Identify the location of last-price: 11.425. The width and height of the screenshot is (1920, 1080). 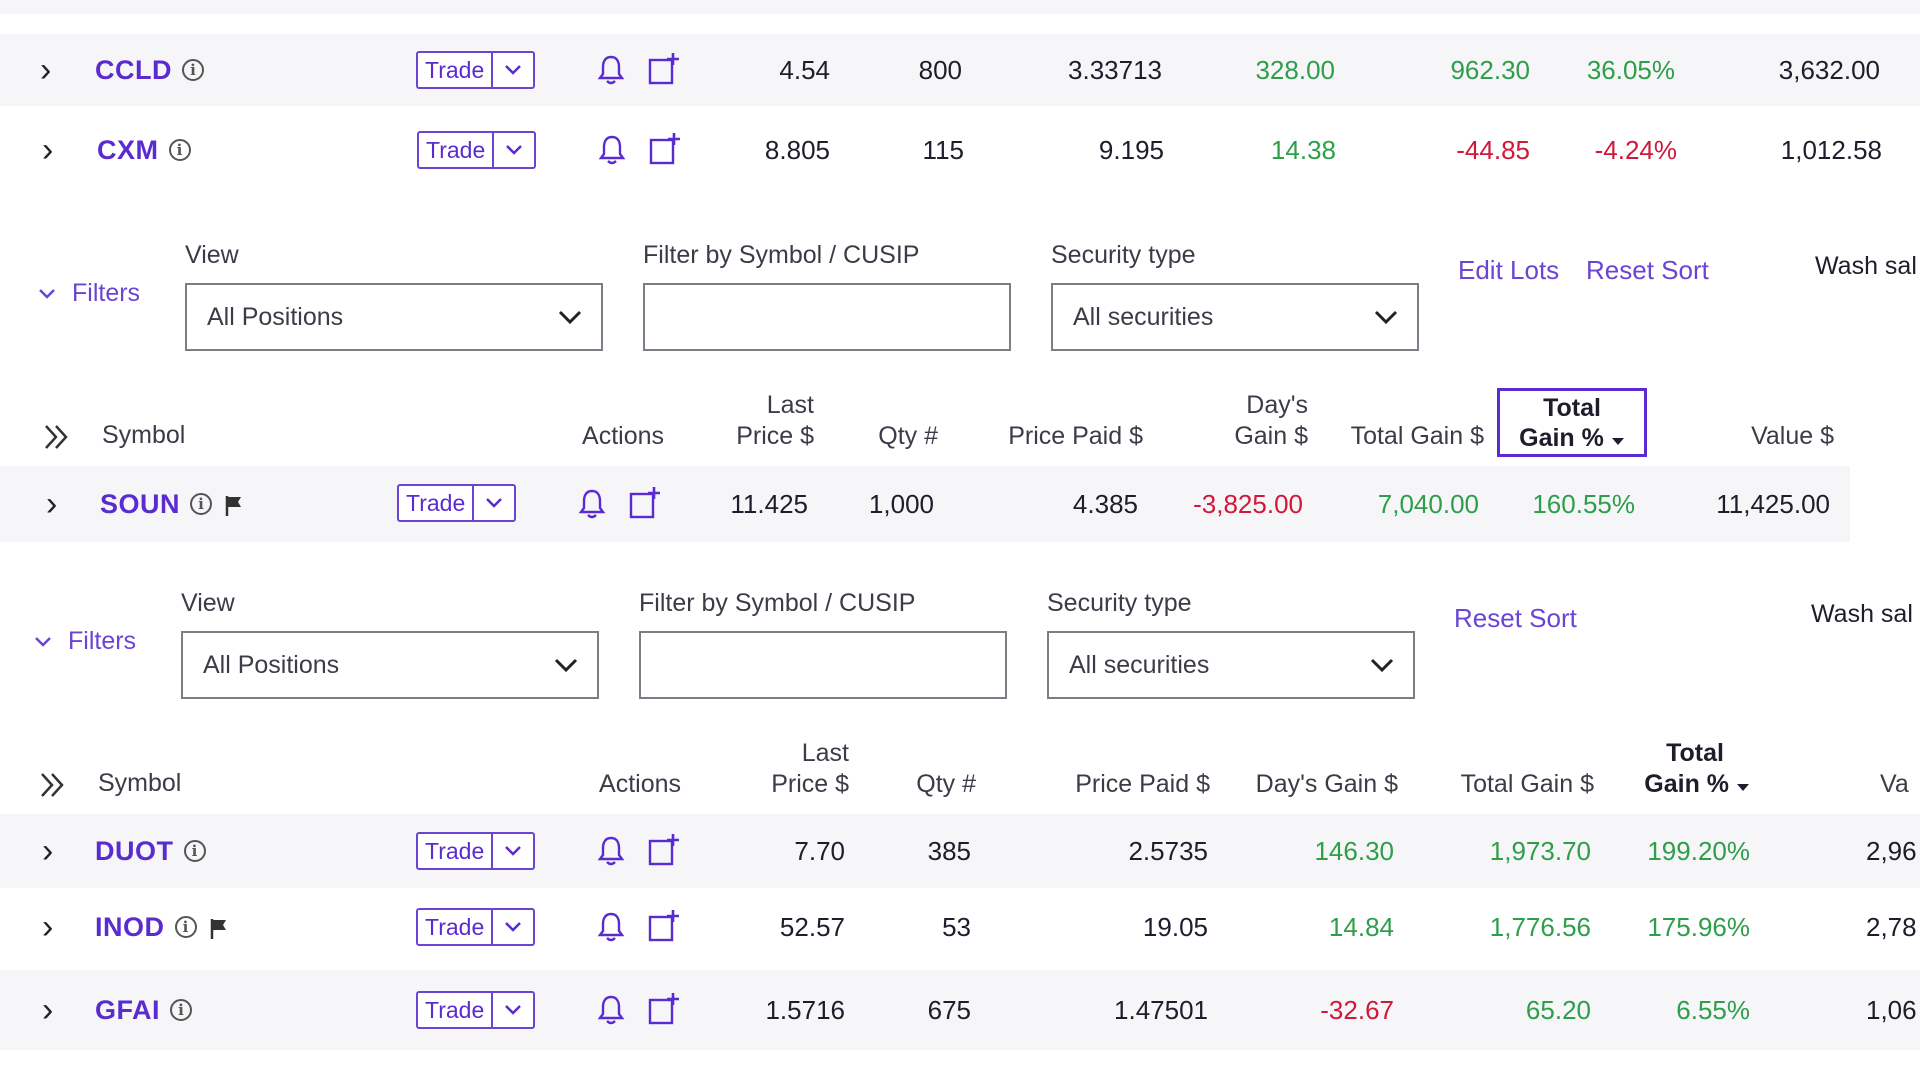
(769, 503).